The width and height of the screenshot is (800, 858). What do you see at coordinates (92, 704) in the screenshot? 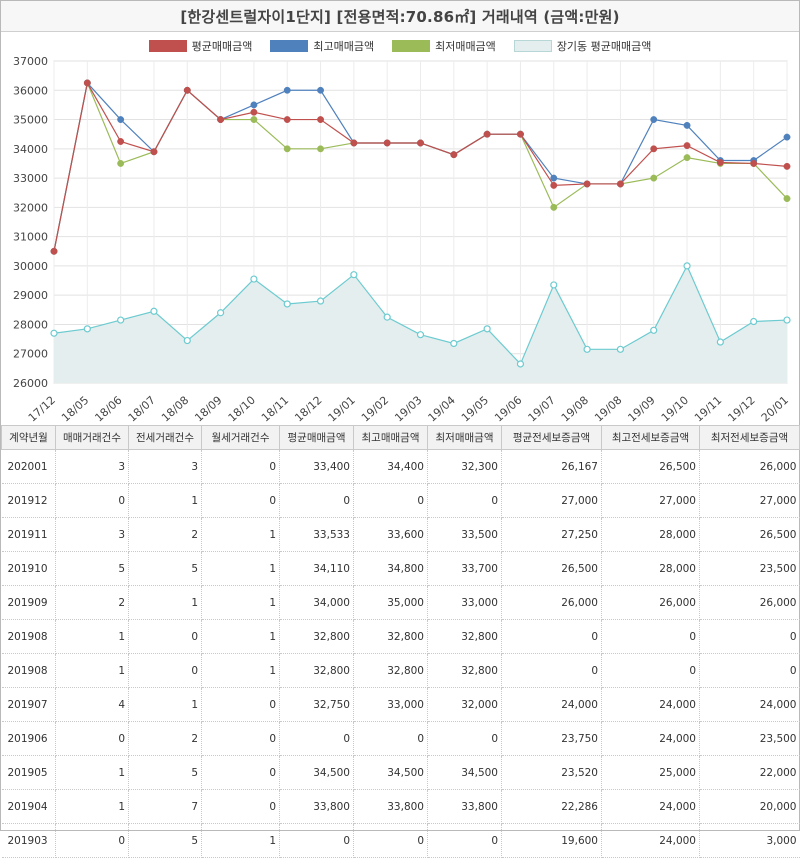
I see `table-cell: 4` at bounding box center [92, 704].